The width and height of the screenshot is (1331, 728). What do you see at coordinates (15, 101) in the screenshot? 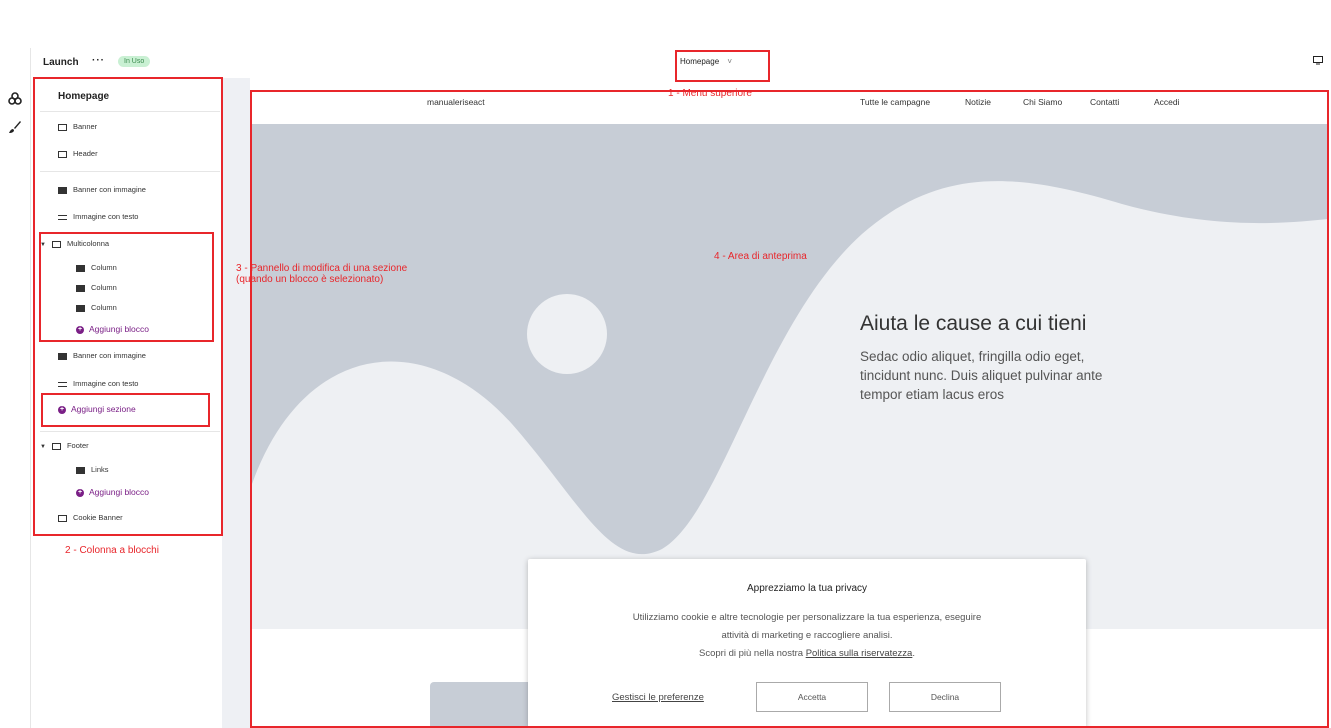
I see `sections-icon` at bounding box center [15, 101].